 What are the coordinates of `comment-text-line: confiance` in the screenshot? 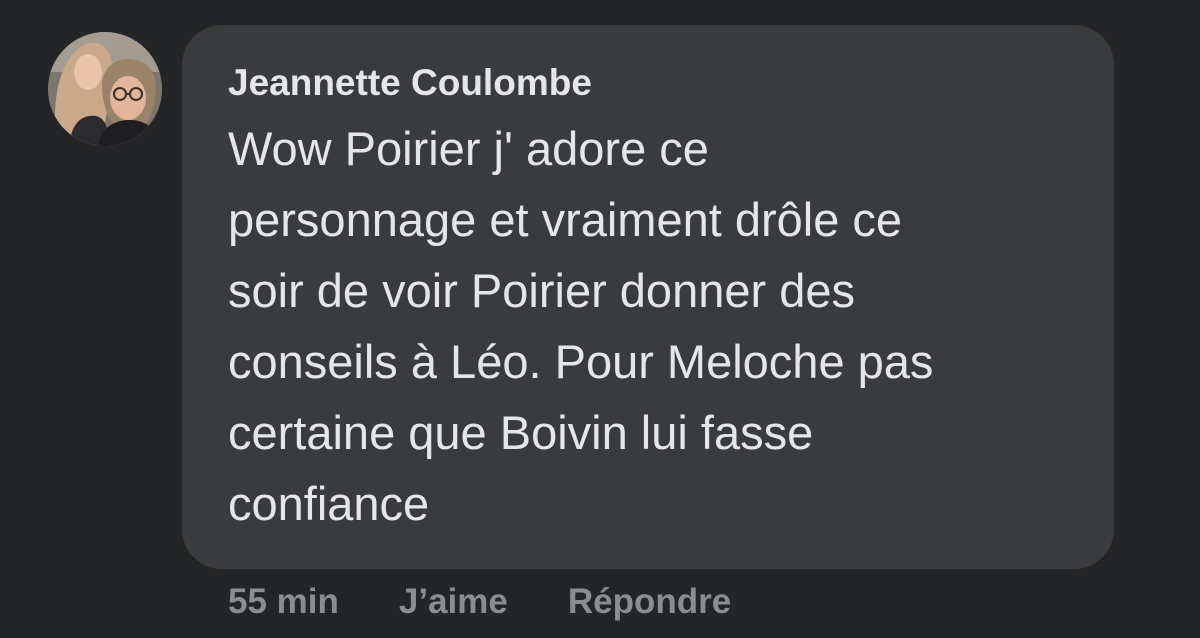 It's located at (329, 503).